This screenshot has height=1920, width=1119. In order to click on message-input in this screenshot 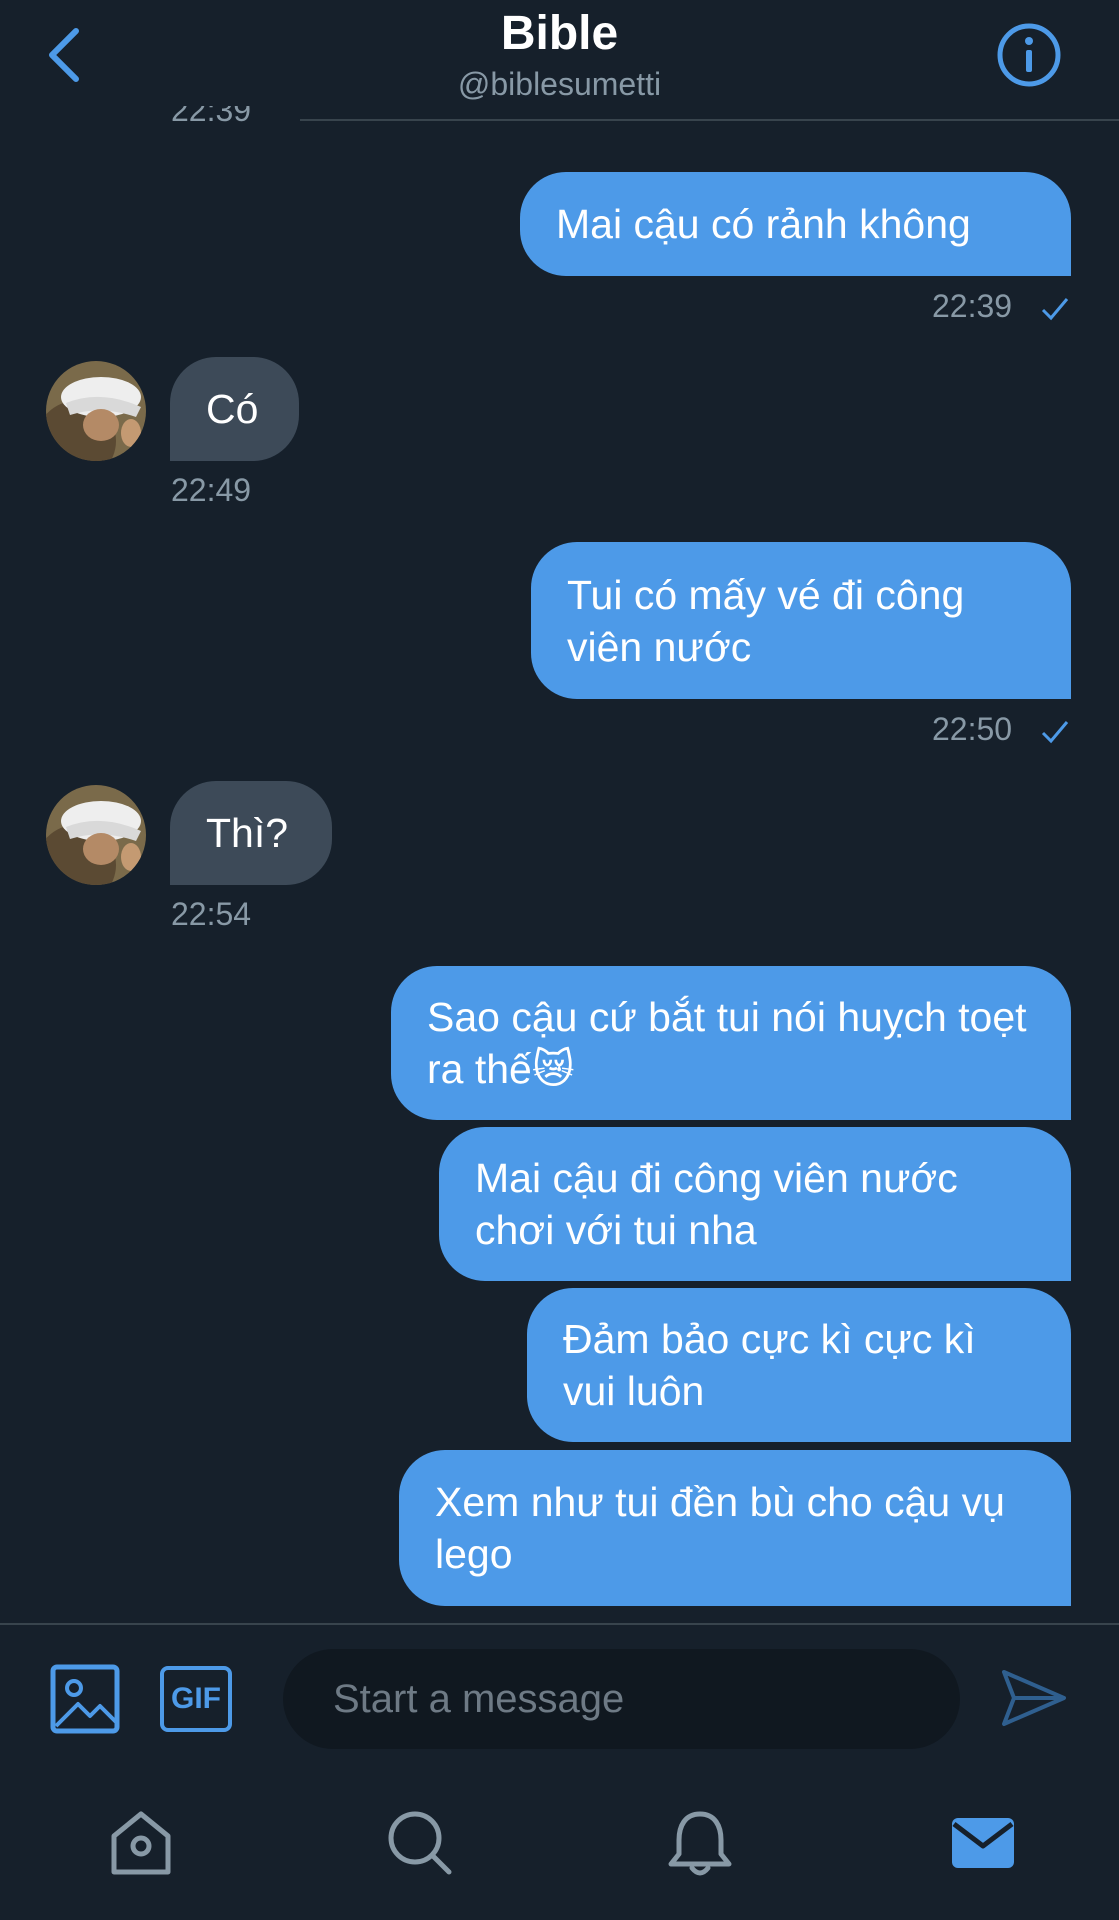, I will do `click(621, 1699)`.